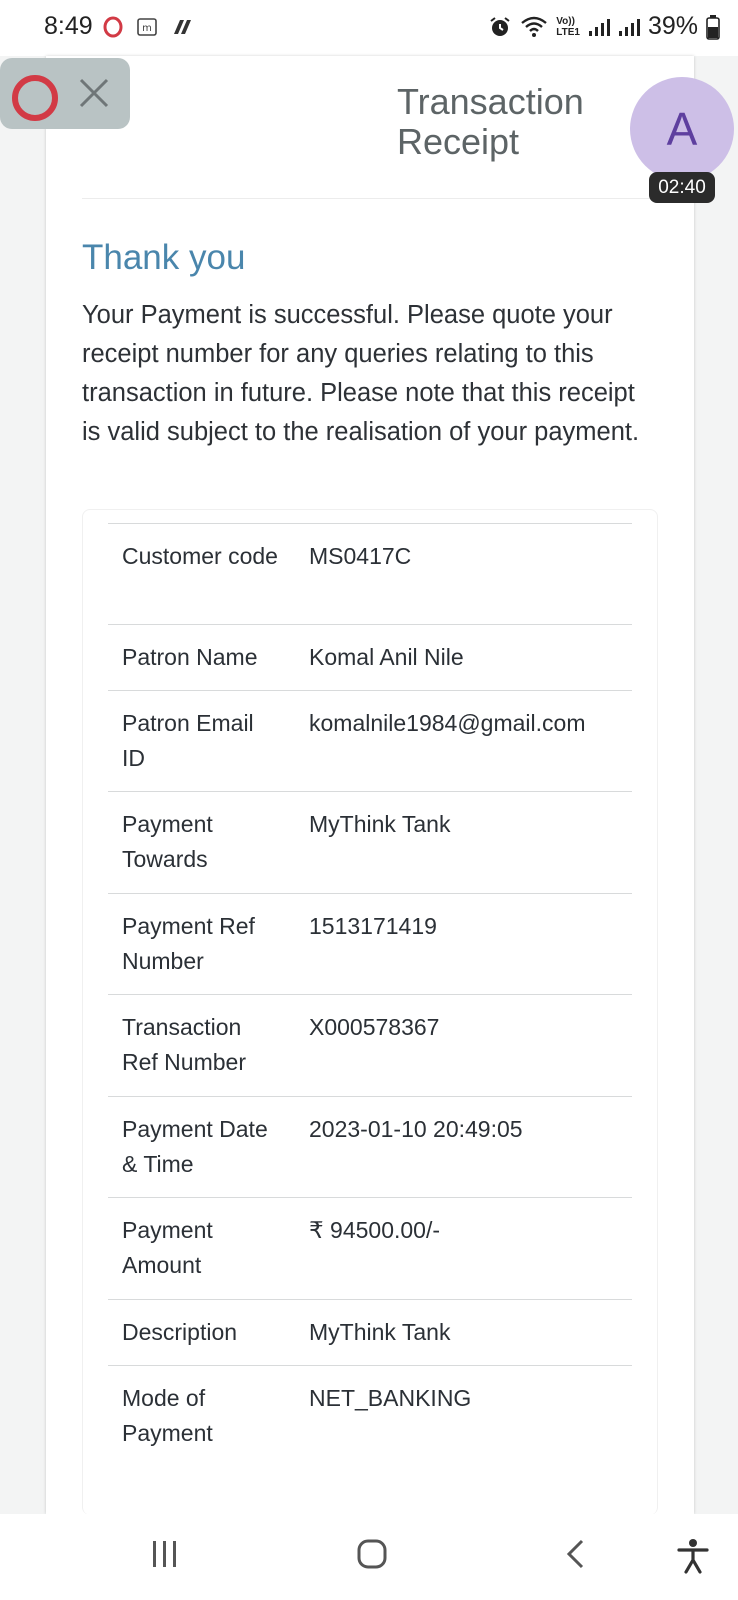  What do you see at coordinates (167, 1415) in the screenshot?
I see `row-label: Mode of Payment` at bounding box center [167, 1415].